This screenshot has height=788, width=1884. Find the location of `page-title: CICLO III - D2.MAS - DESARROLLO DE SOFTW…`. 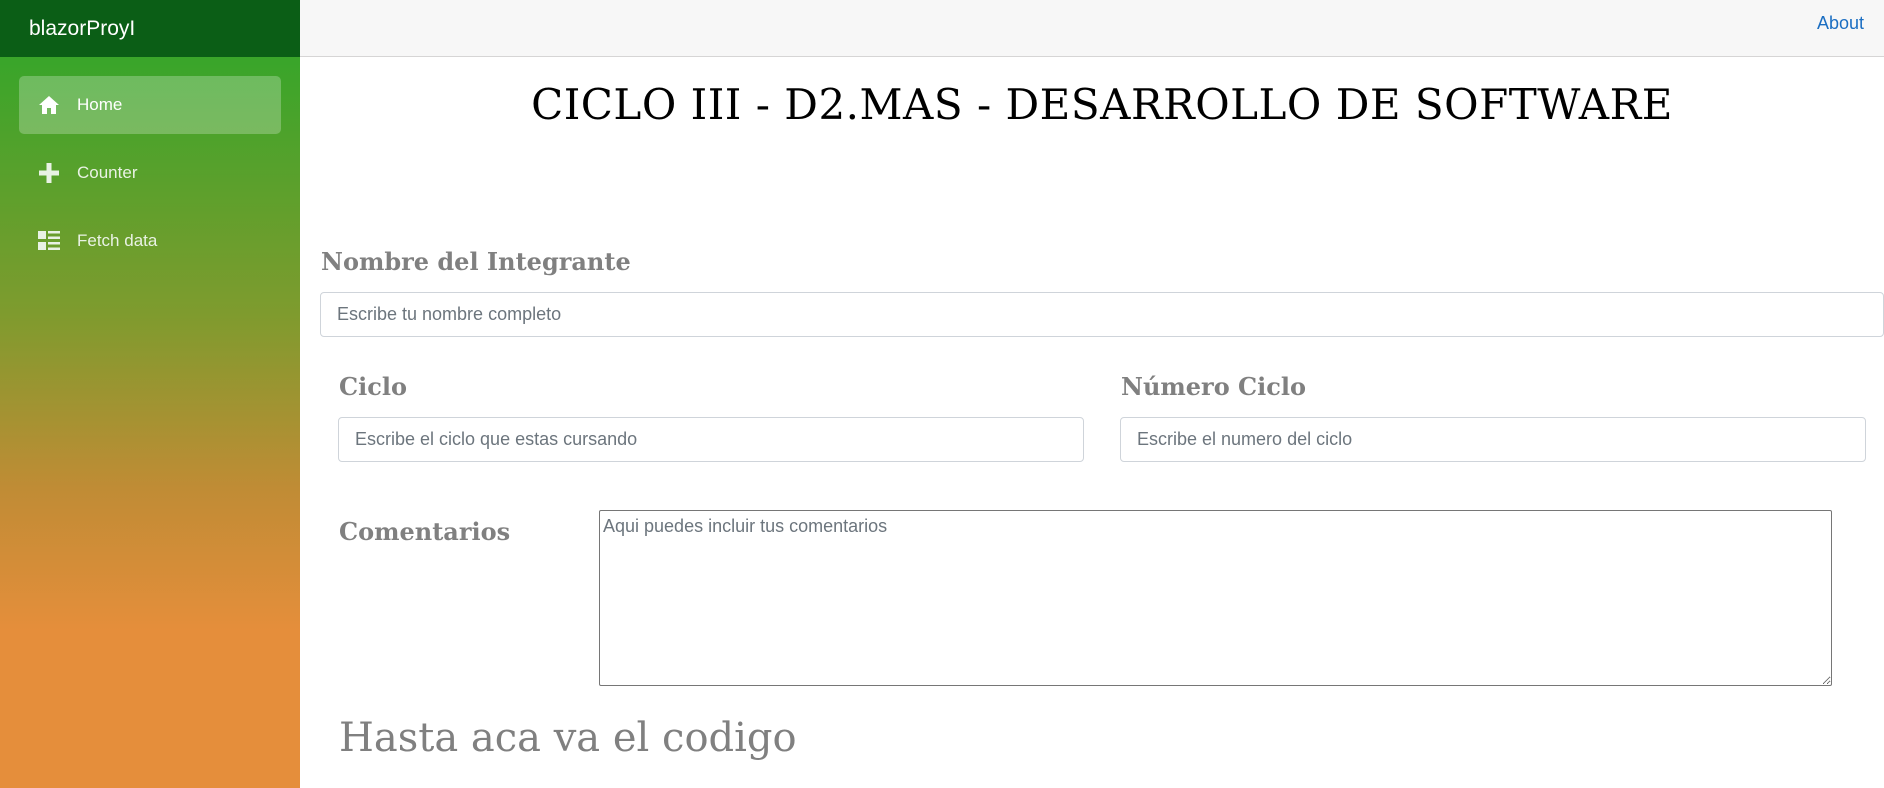

page-title: CICLO III - D2.MAS - DESARROLLO DE SOFTW… is located at coordinates (1102, 104).